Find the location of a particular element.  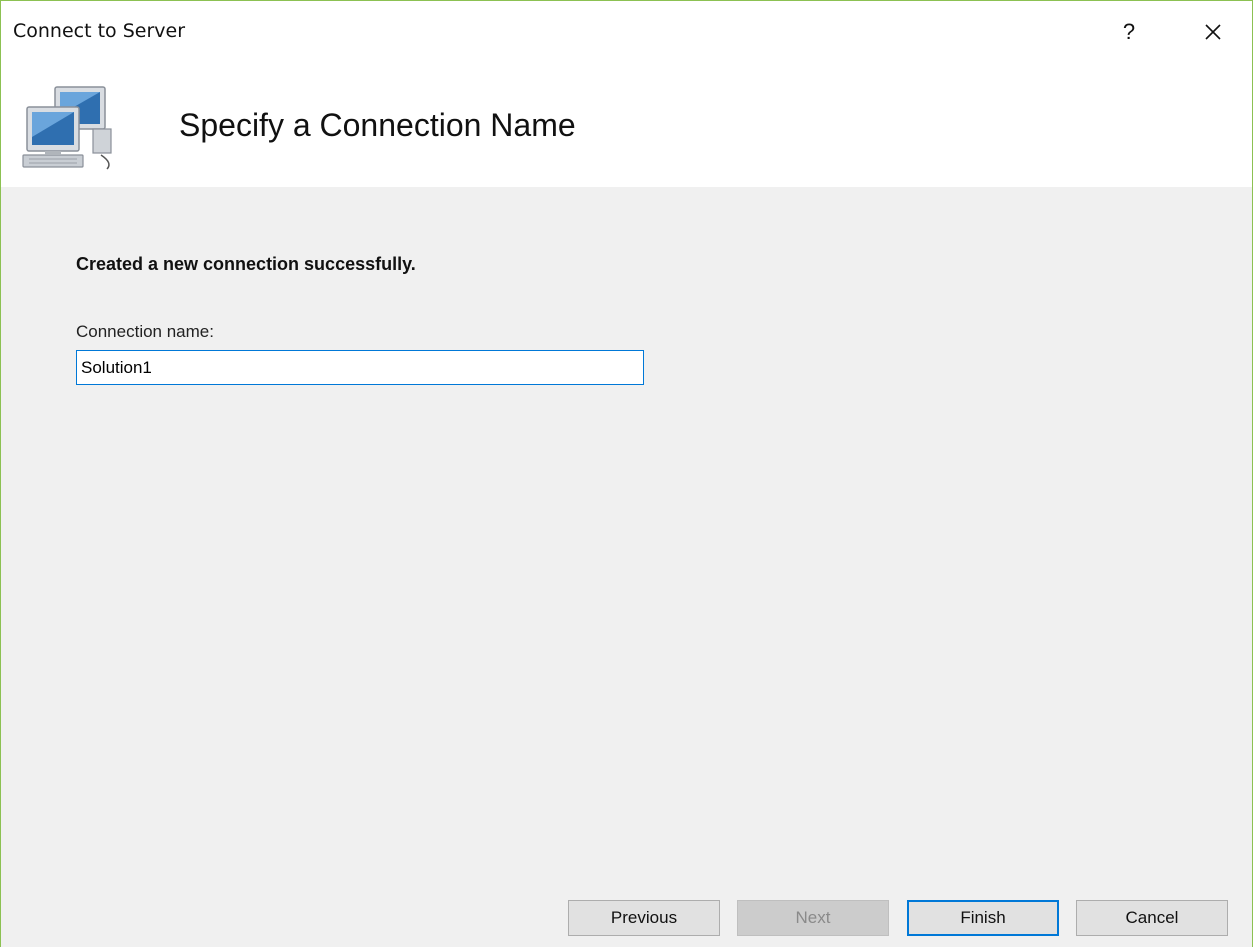

close-button is located at coordinates (1213, 32).